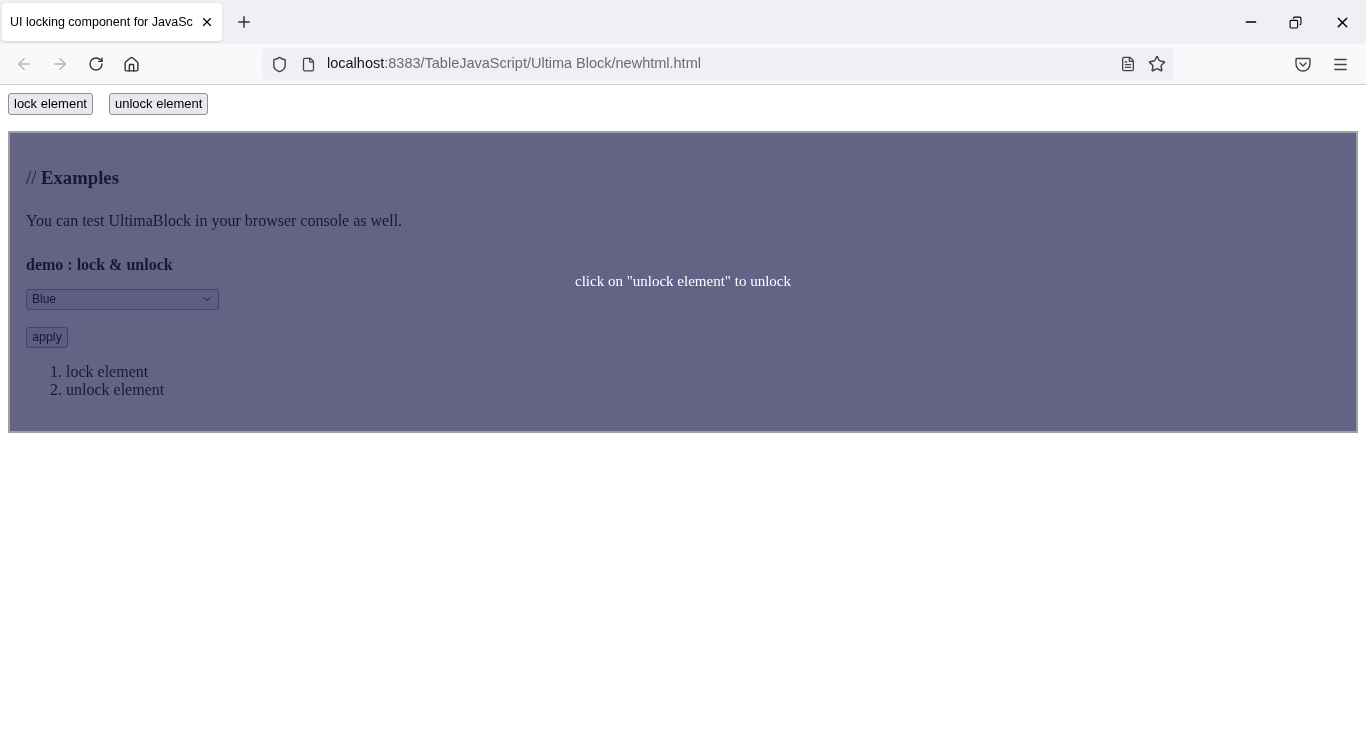 Image resolution: width=1366 pixels, height=738 pixels. I want to click on demo-heading: demo : lock & unlock, so click(100, 264).